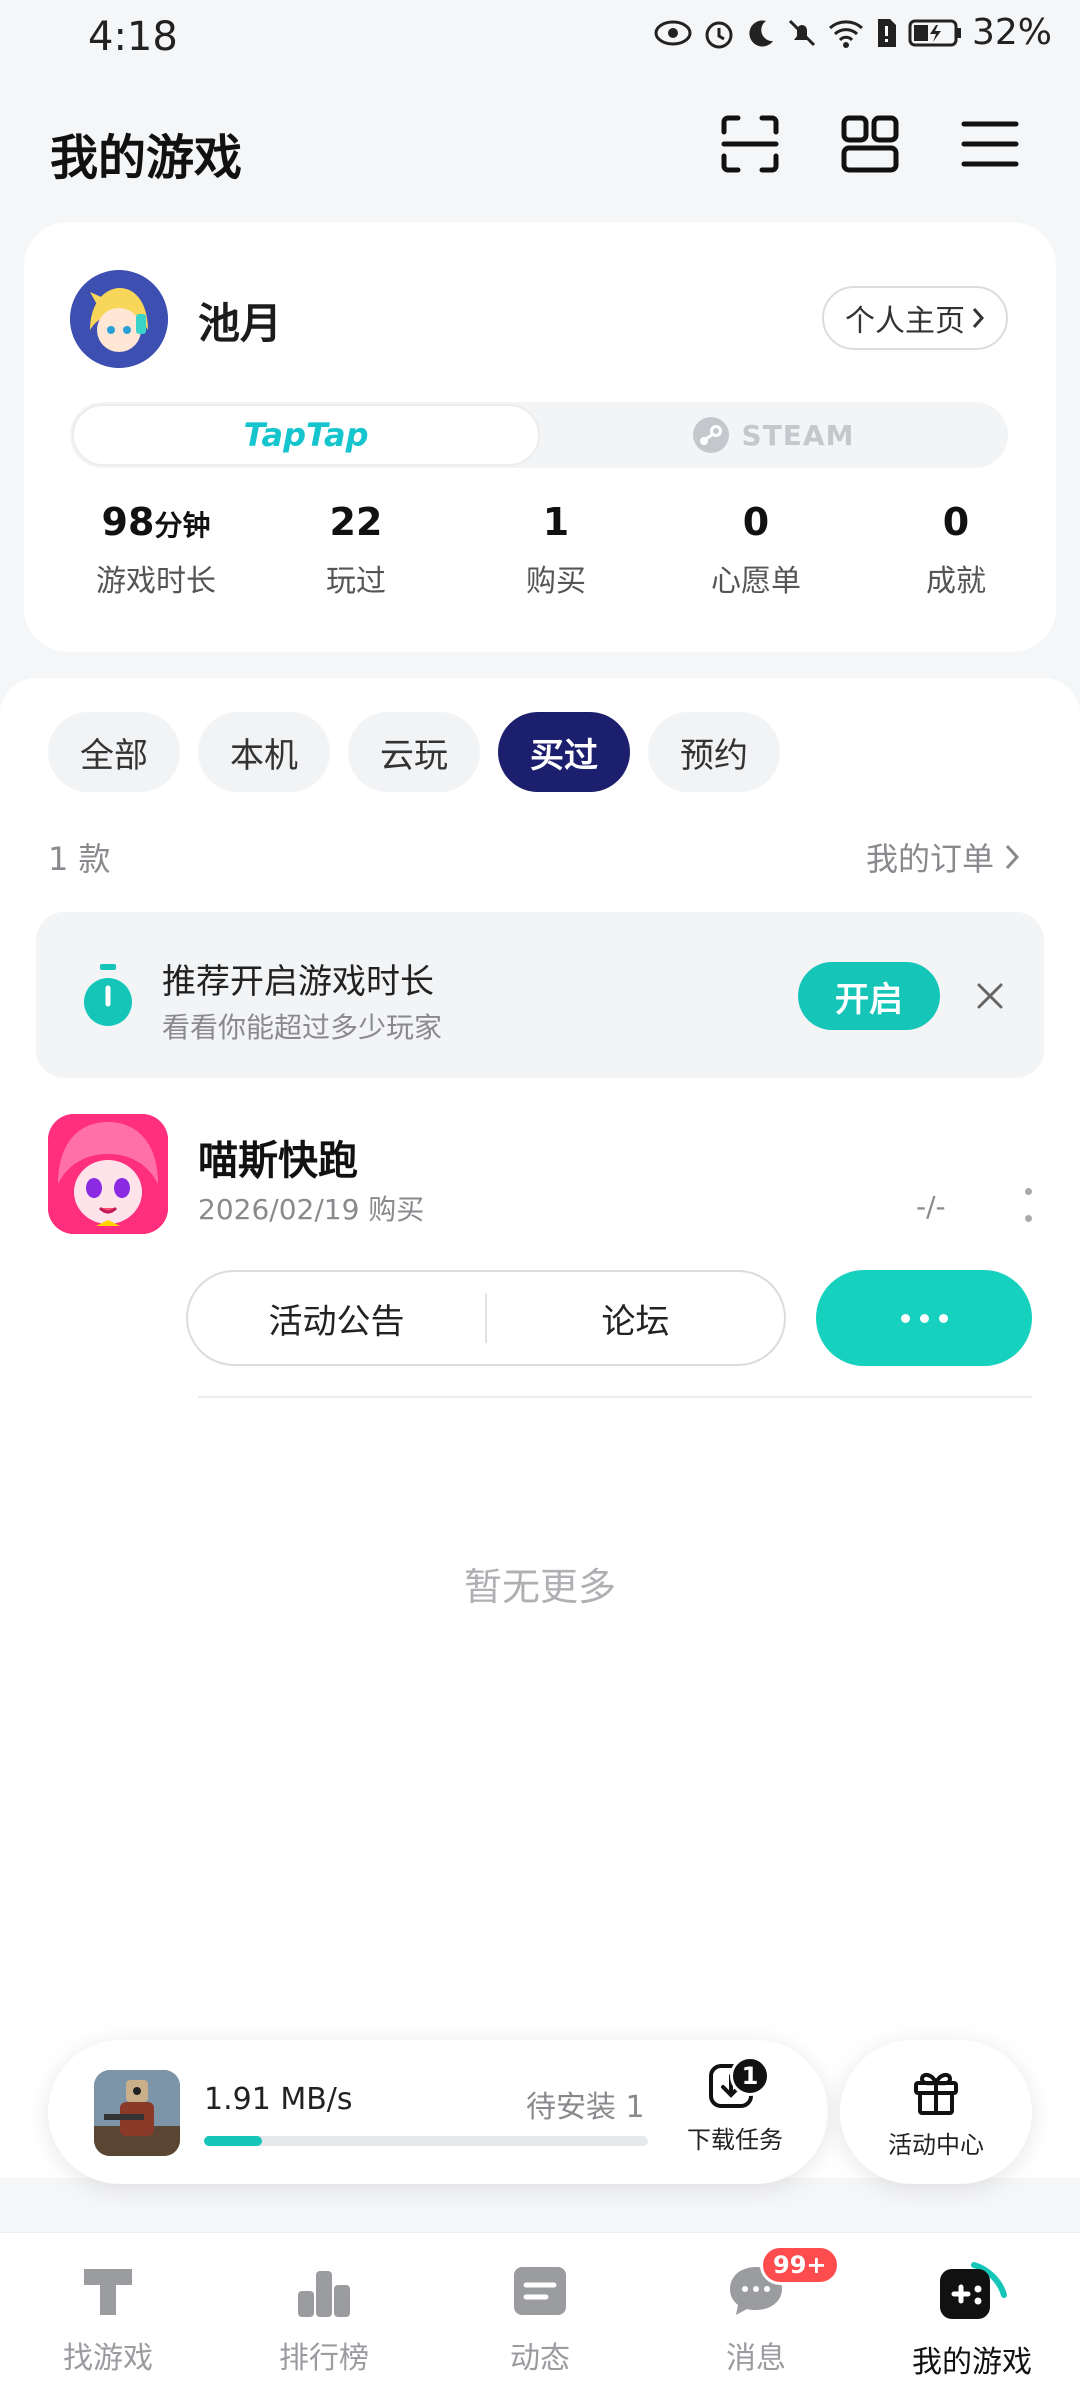 The height and width of the screenshot is (2400, 1080). What do you see at coordinates (756, 550) in the screenshot?
I see `stat-wishlist: 0 心愿单` at bounding box center [756, 550].